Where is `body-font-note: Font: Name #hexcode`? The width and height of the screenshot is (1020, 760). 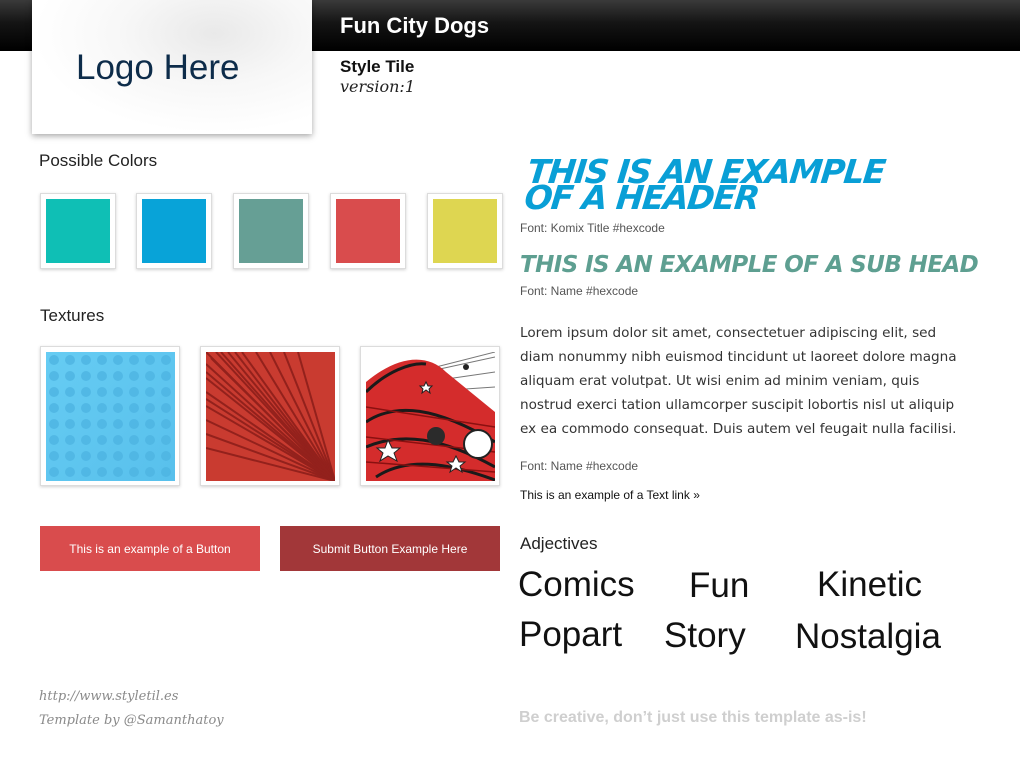 body-font-note: Font: Name #hexcode is located at coordinates (579, 466).